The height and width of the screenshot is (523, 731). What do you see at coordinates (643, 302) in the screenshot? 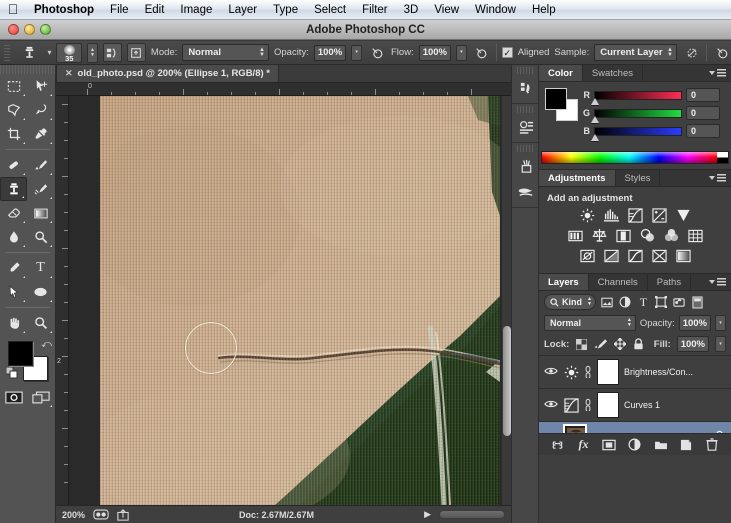
I see `filter-type-icon: T` at bounding box center [643, 302].